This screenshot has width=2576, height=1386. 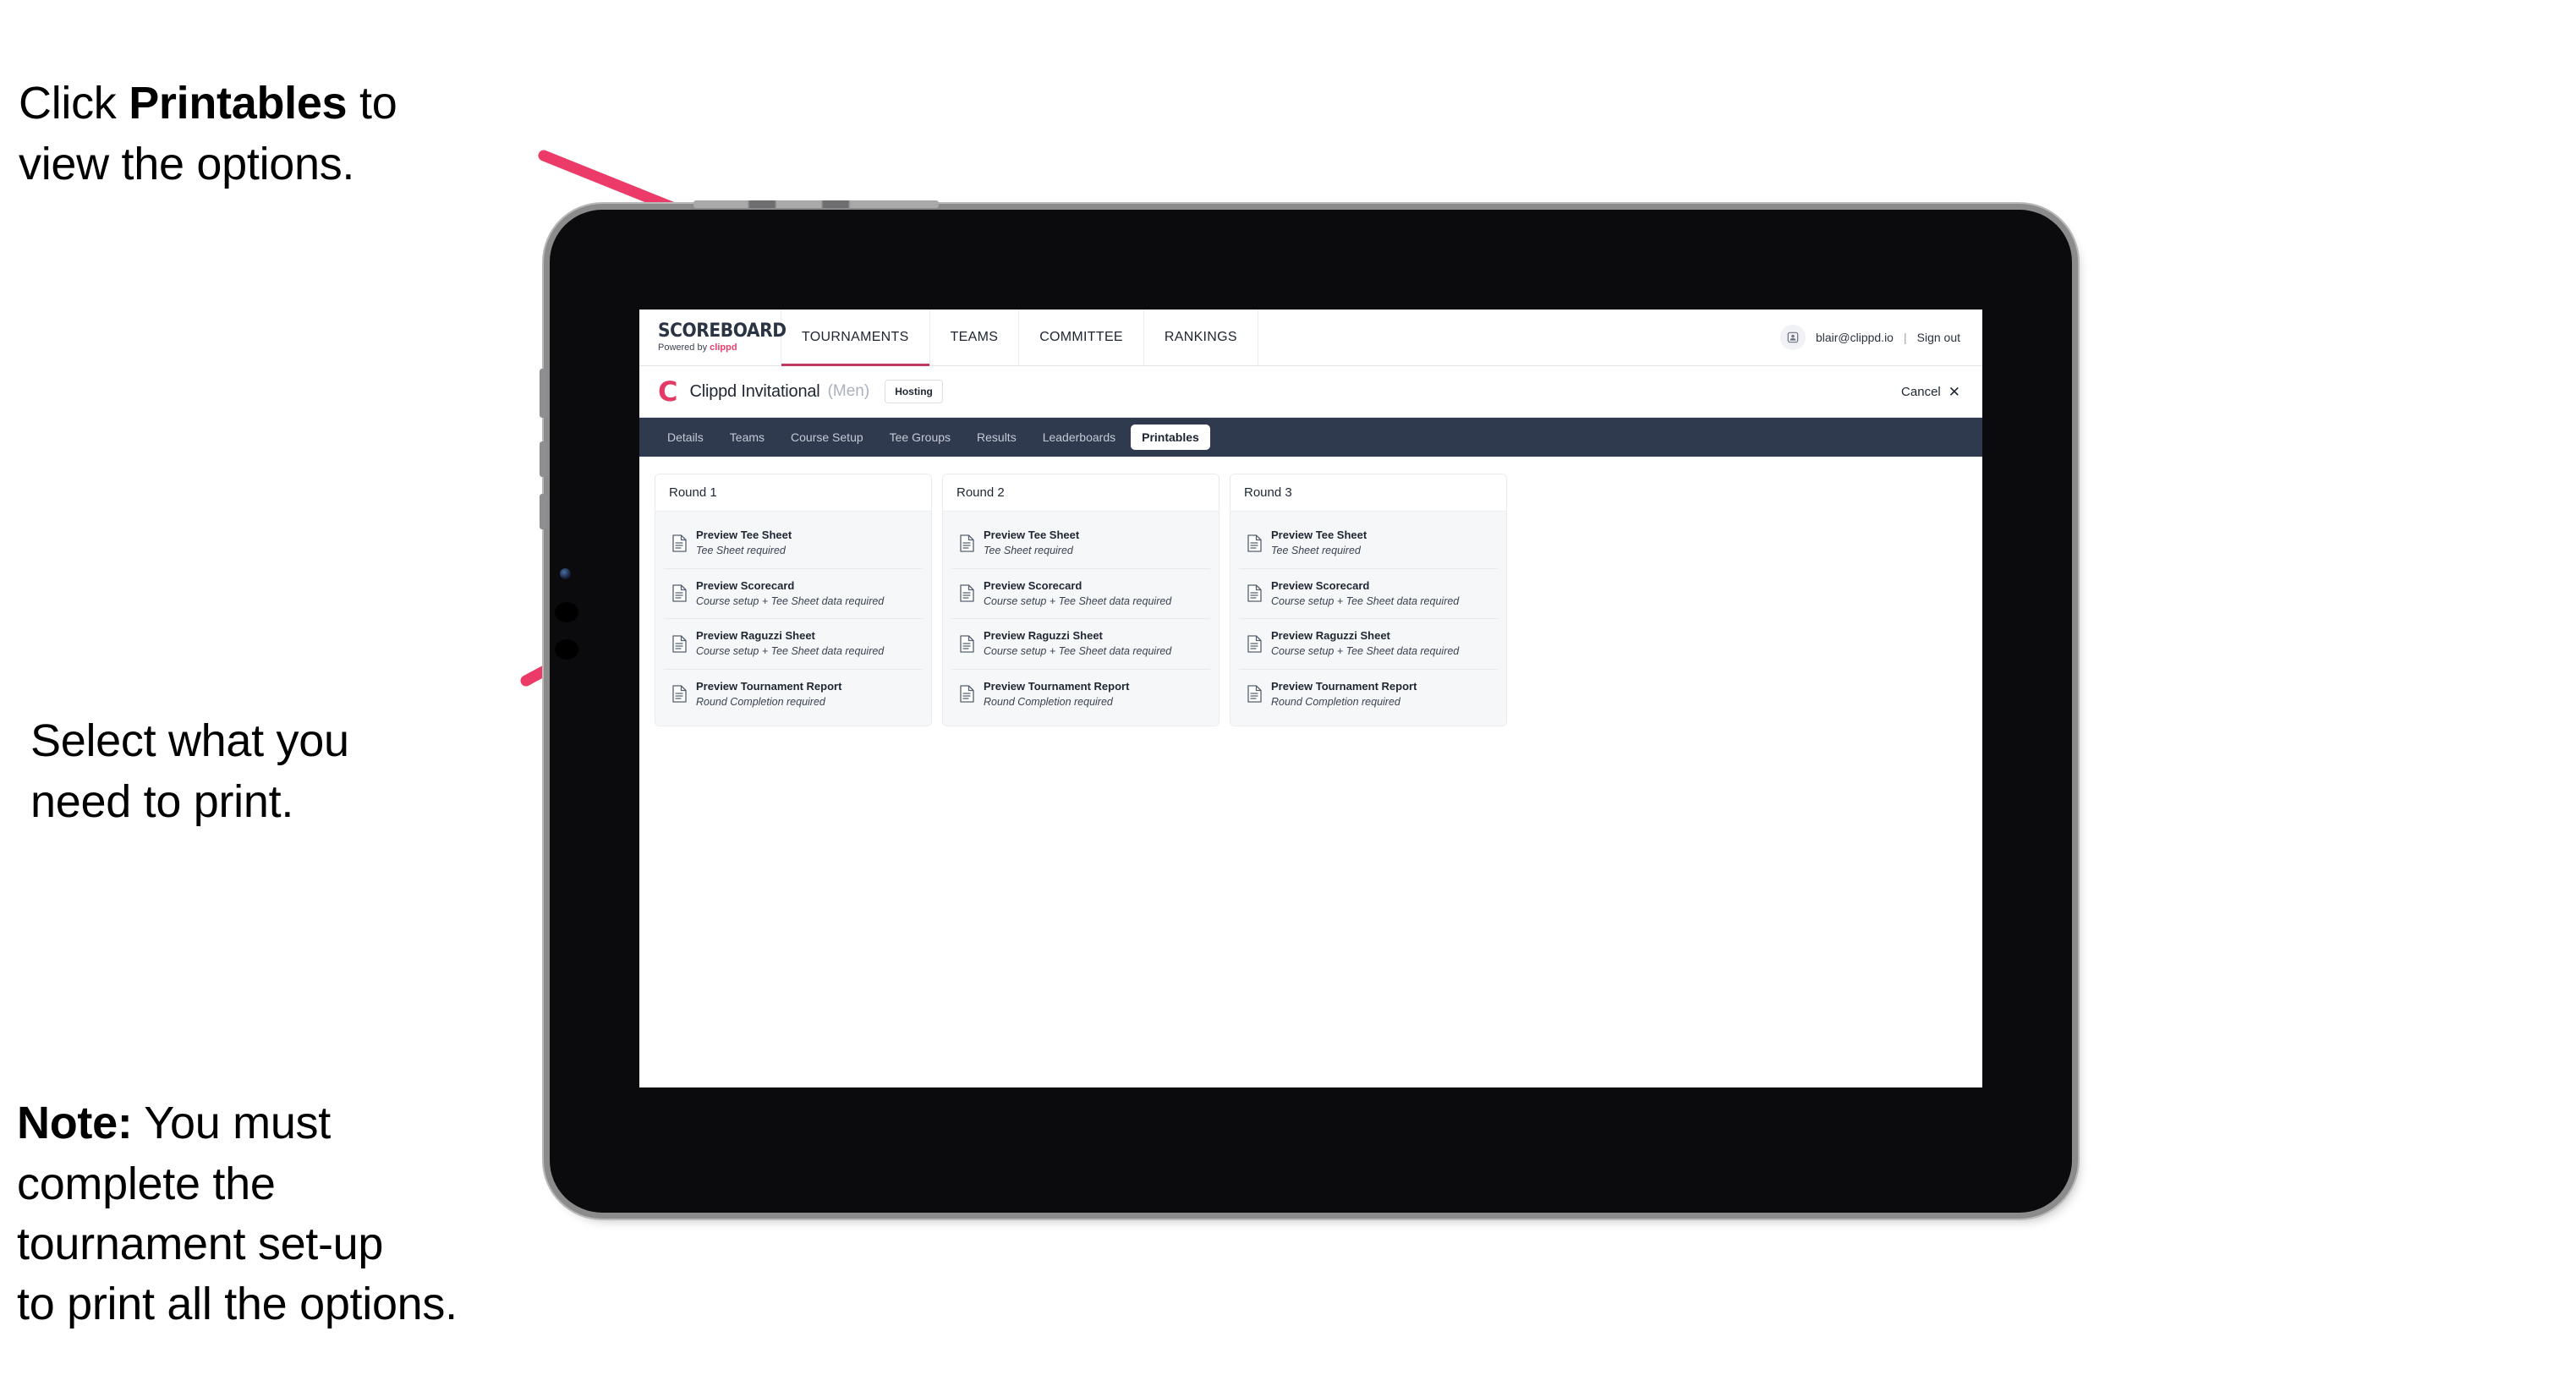 I want to click on topnav-label-rankings: RANKINGS, so click(x=1200, y=337).